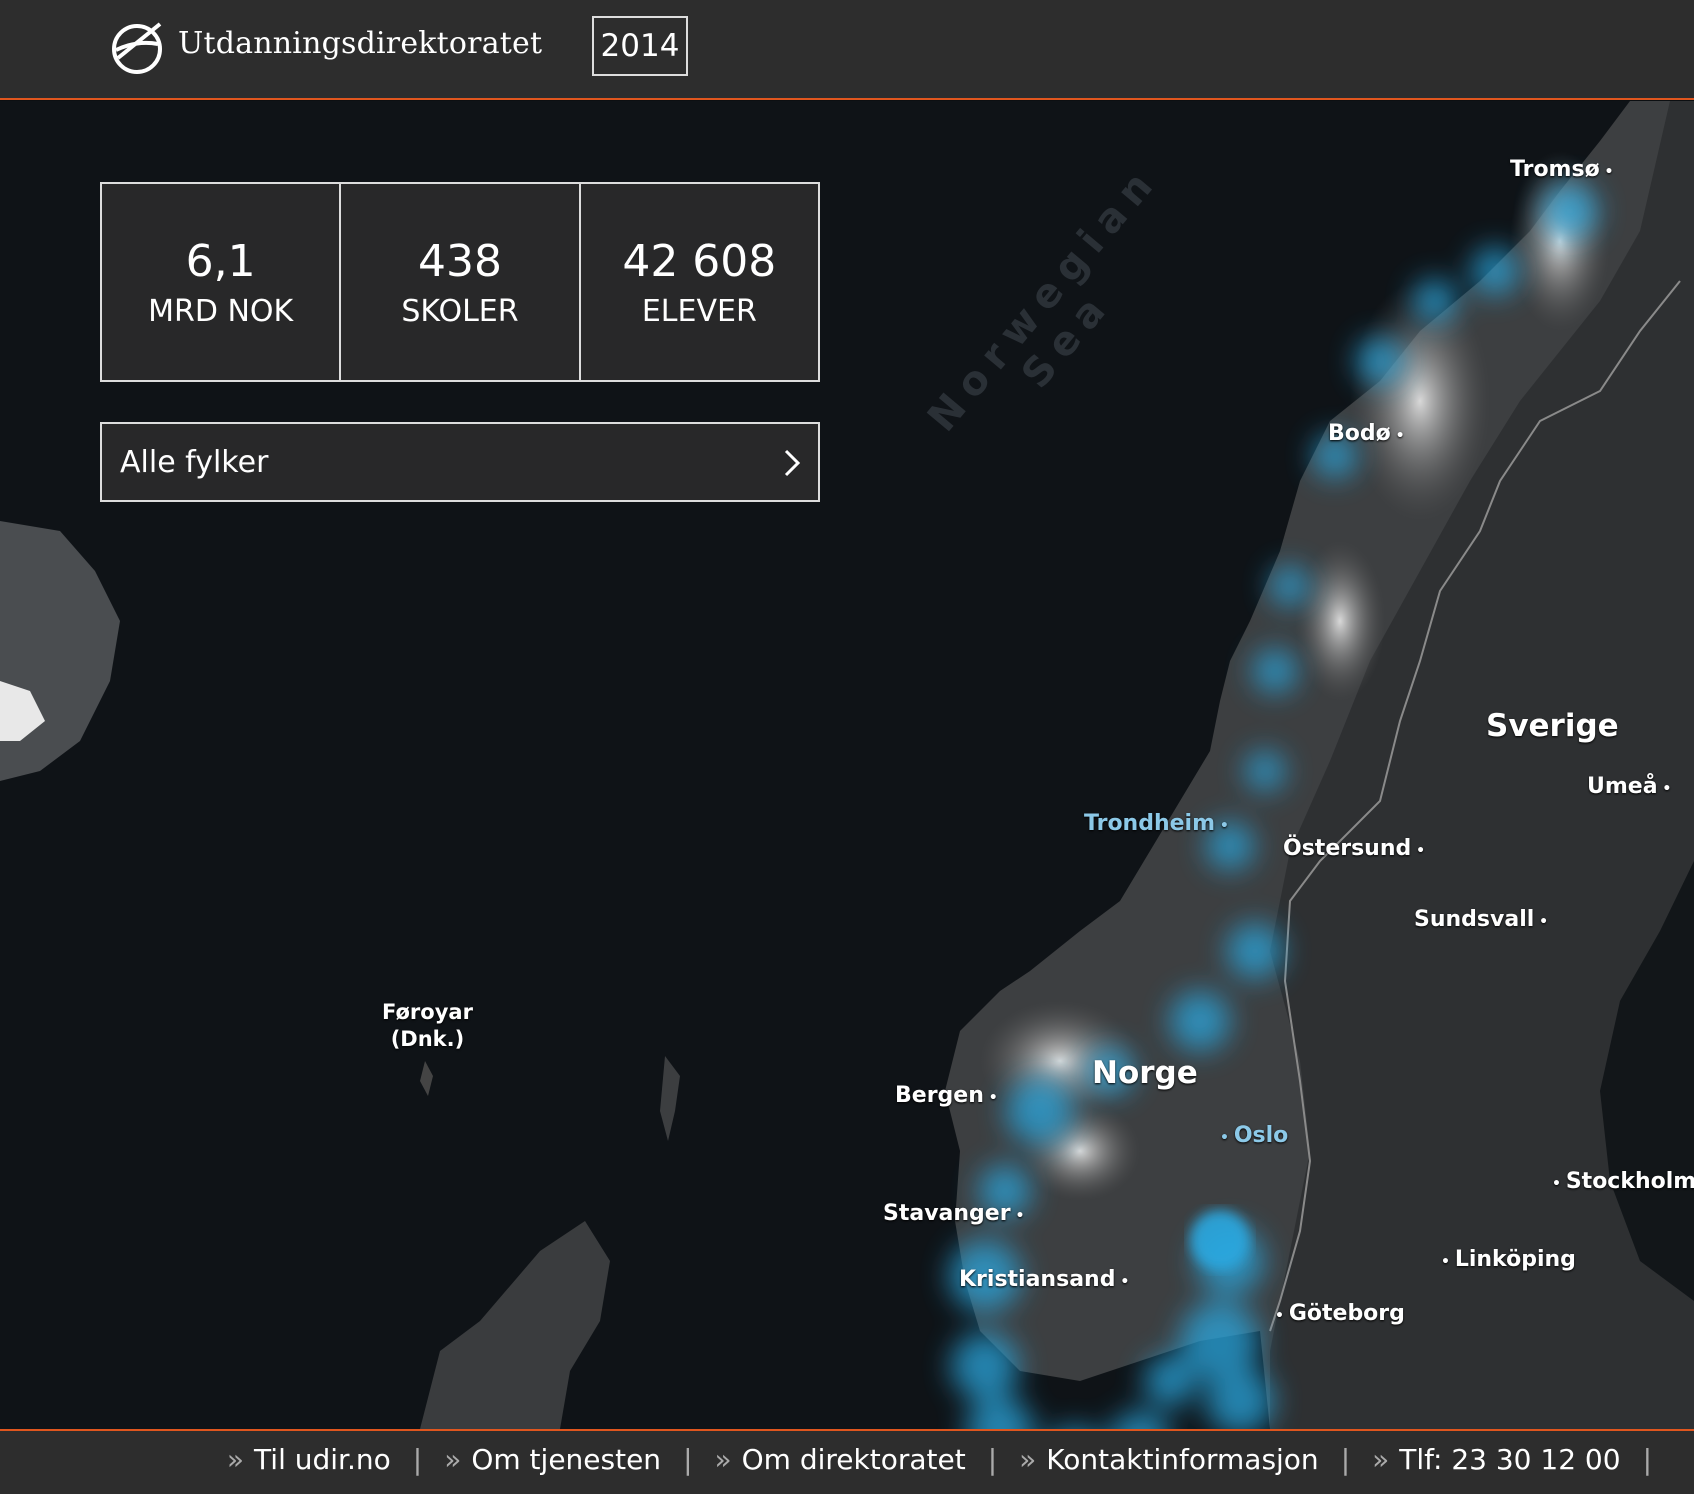 Image resolution: width=1694 pixels, height=1494 pixels. Describe the element at coordinates (137, 48) in the screenshot. I see `udir-logo-icon` at that location.